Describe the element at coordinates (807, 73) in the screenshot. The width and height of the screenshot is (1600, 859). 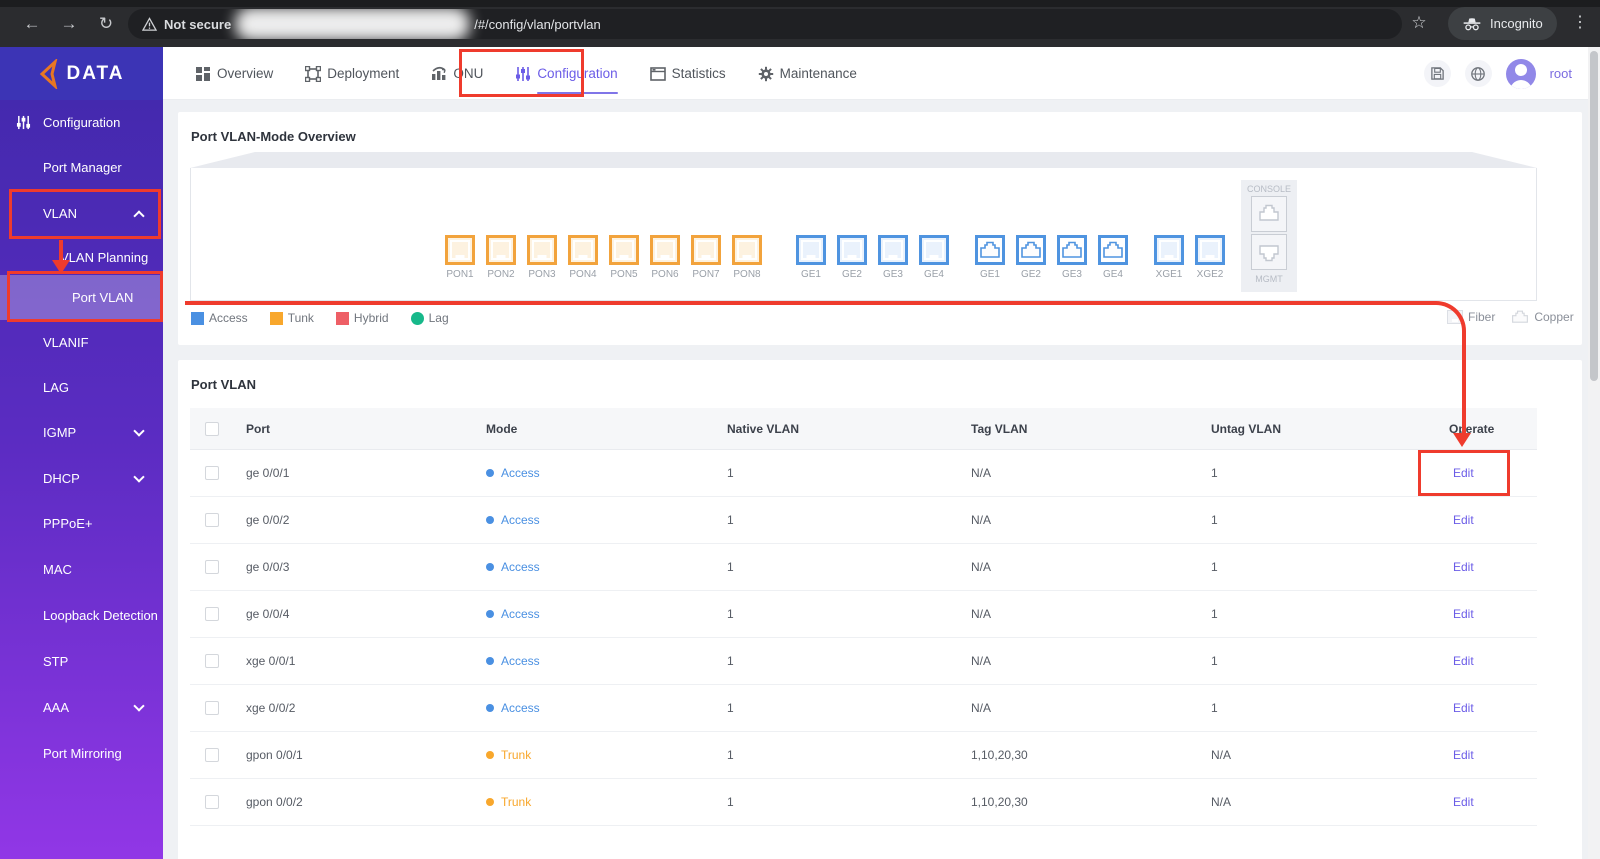
I see `nav-item-maintenance: Maintenance` at that location.